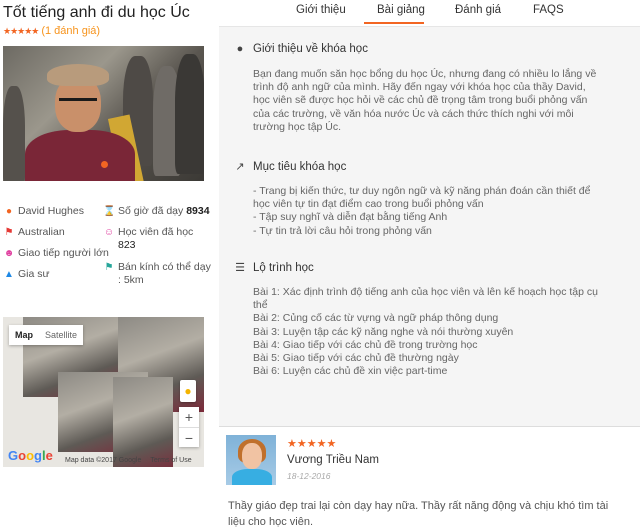 The height and width of the screenshot is (527, 640). Describe the element at coordinates (401, 10) in the screenshot. I see `tab-bai-giang: Bài giảng` at that location.